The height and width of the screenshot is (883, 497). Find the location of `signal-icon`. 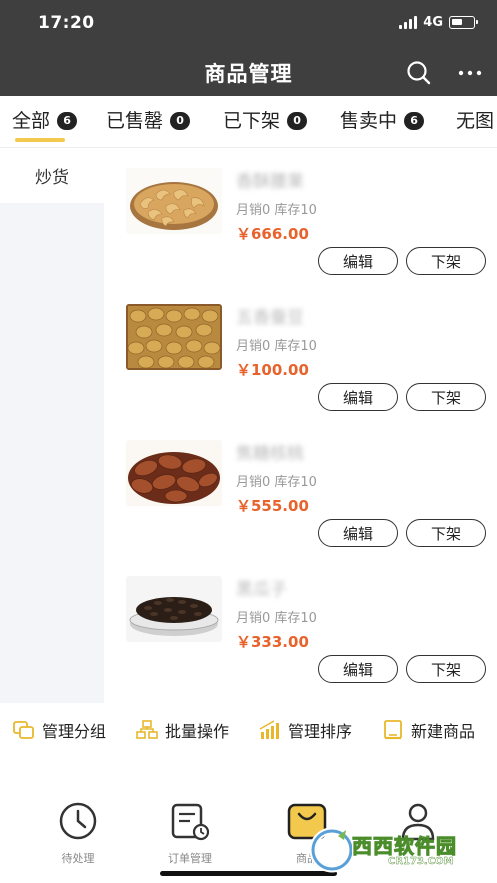

signal-icon is located at coordinates (408, 22).